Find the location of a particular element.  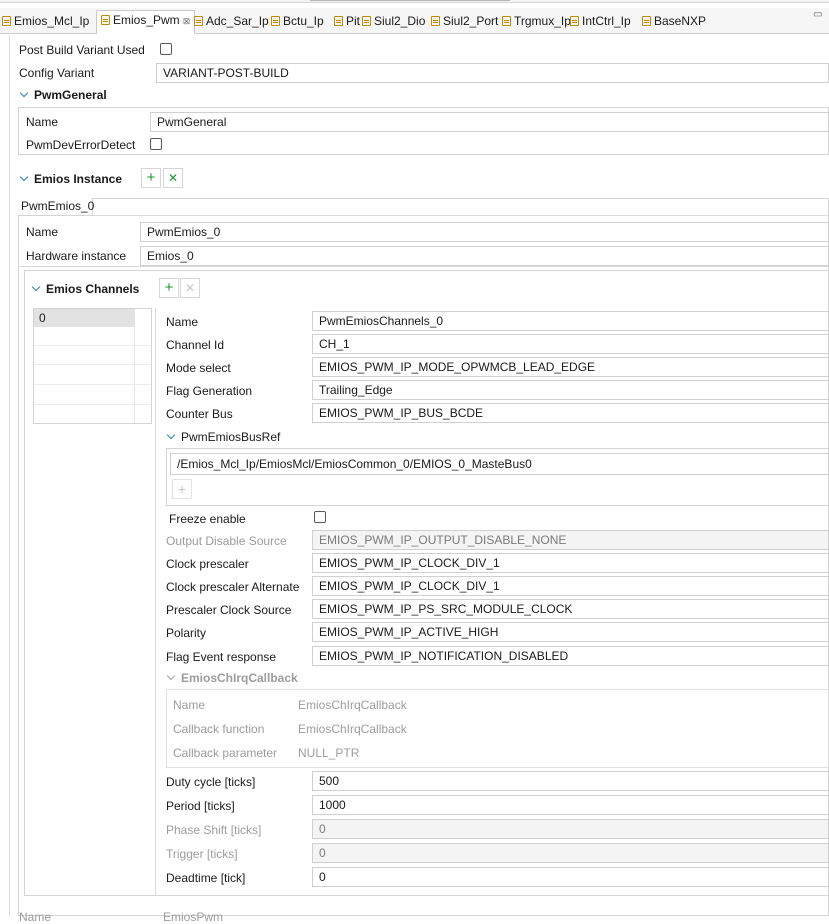

add-channel-button: + is located at coordinates (169, 288).